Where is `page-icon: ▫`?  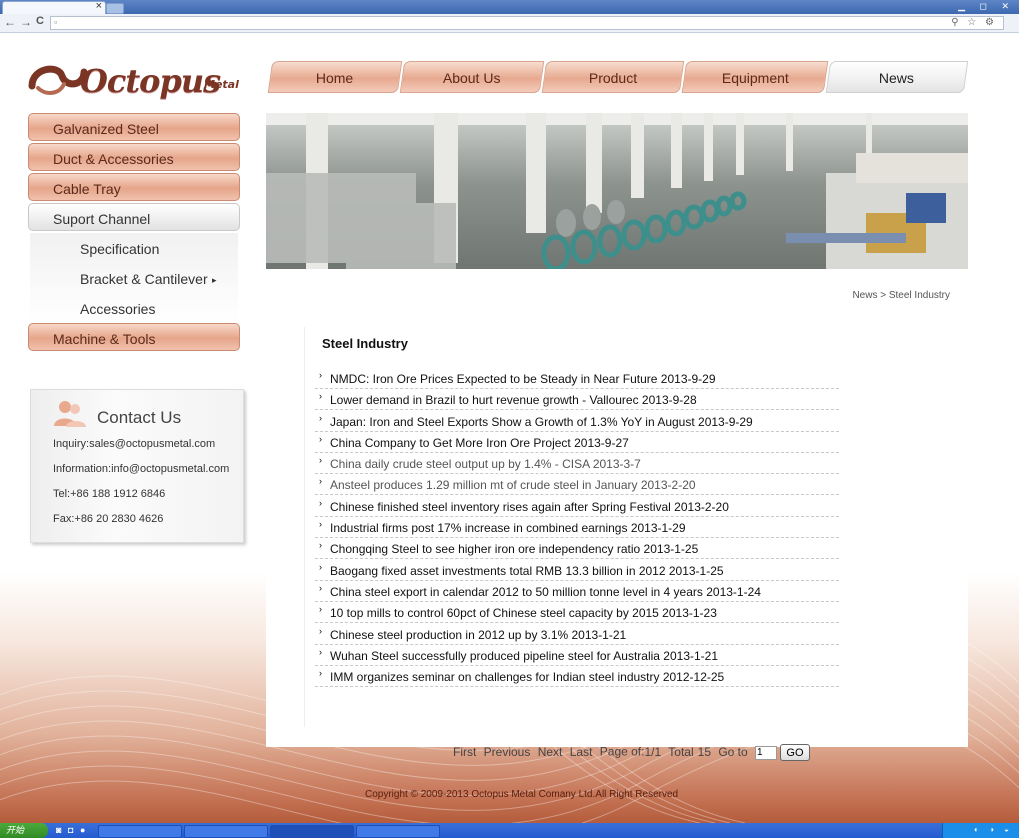
page-icon: ▫ is located at coordinates (56, 22).